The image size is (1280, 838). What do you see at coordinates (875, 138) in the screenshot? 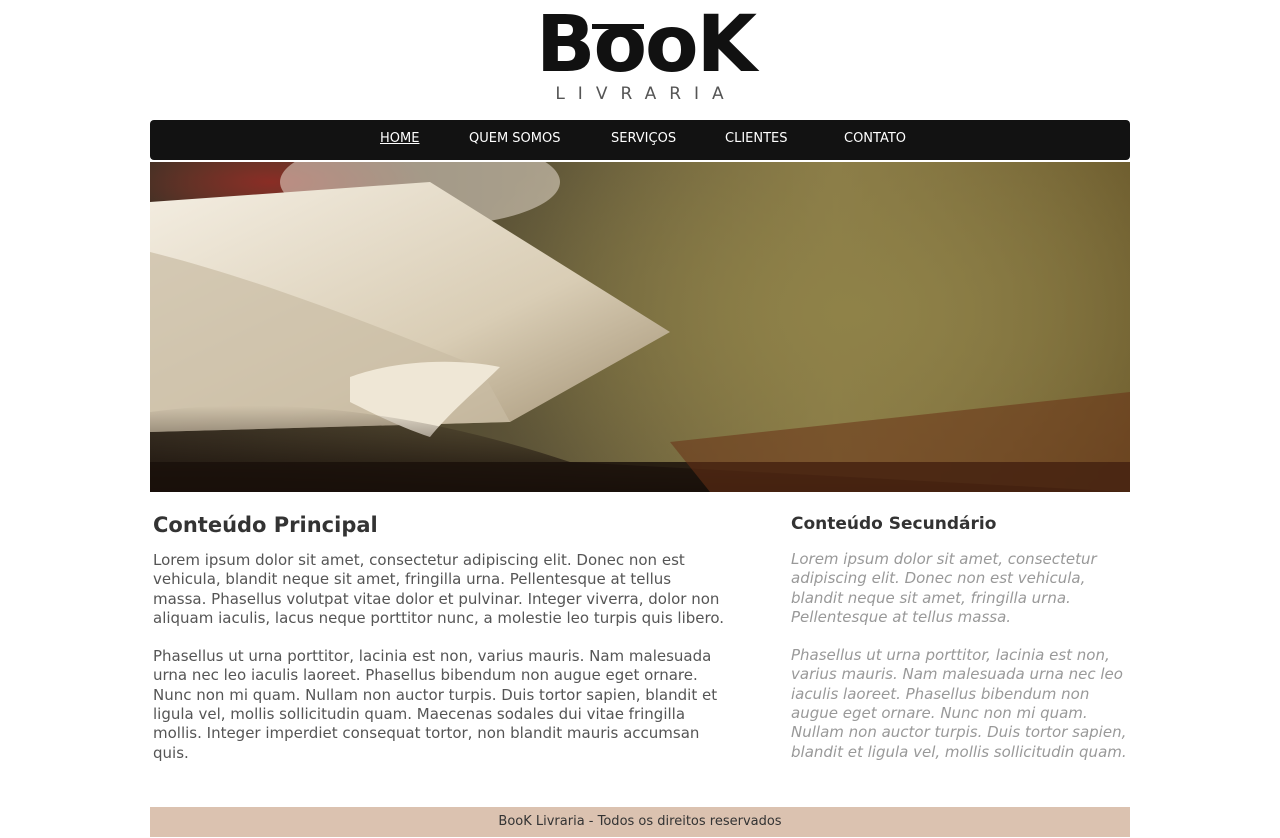
I see `nav-item-contato: CONTATO` at bounding box center [875, 138].